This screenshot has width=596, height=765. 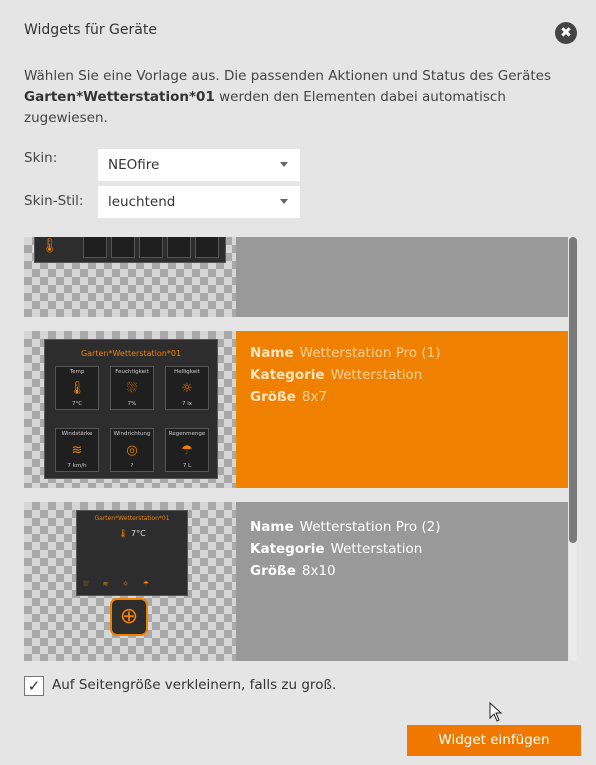 I want to click on list-scrollbar, so click(x=573, y=449).